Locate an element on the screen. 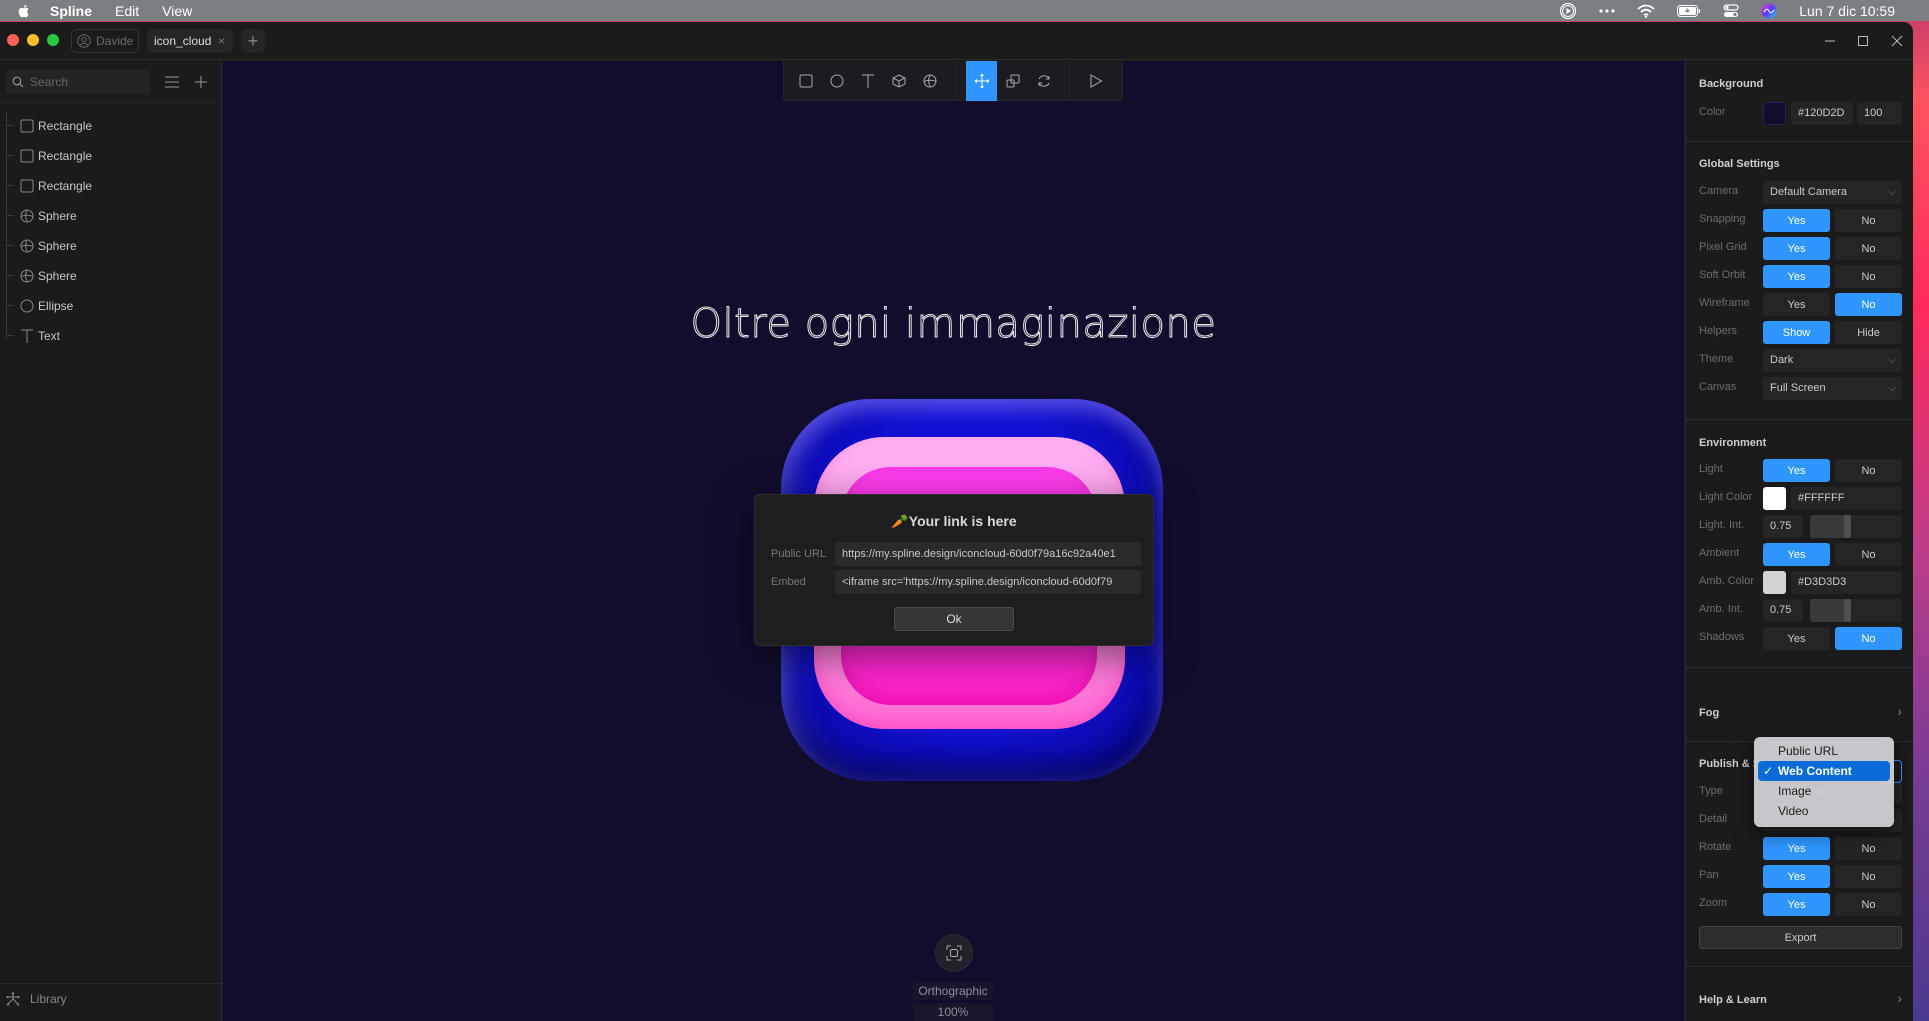 The width and height of the screenshot is (1929, 1021). zoom-level-label: 100% is located at coordinates (953, 1012).